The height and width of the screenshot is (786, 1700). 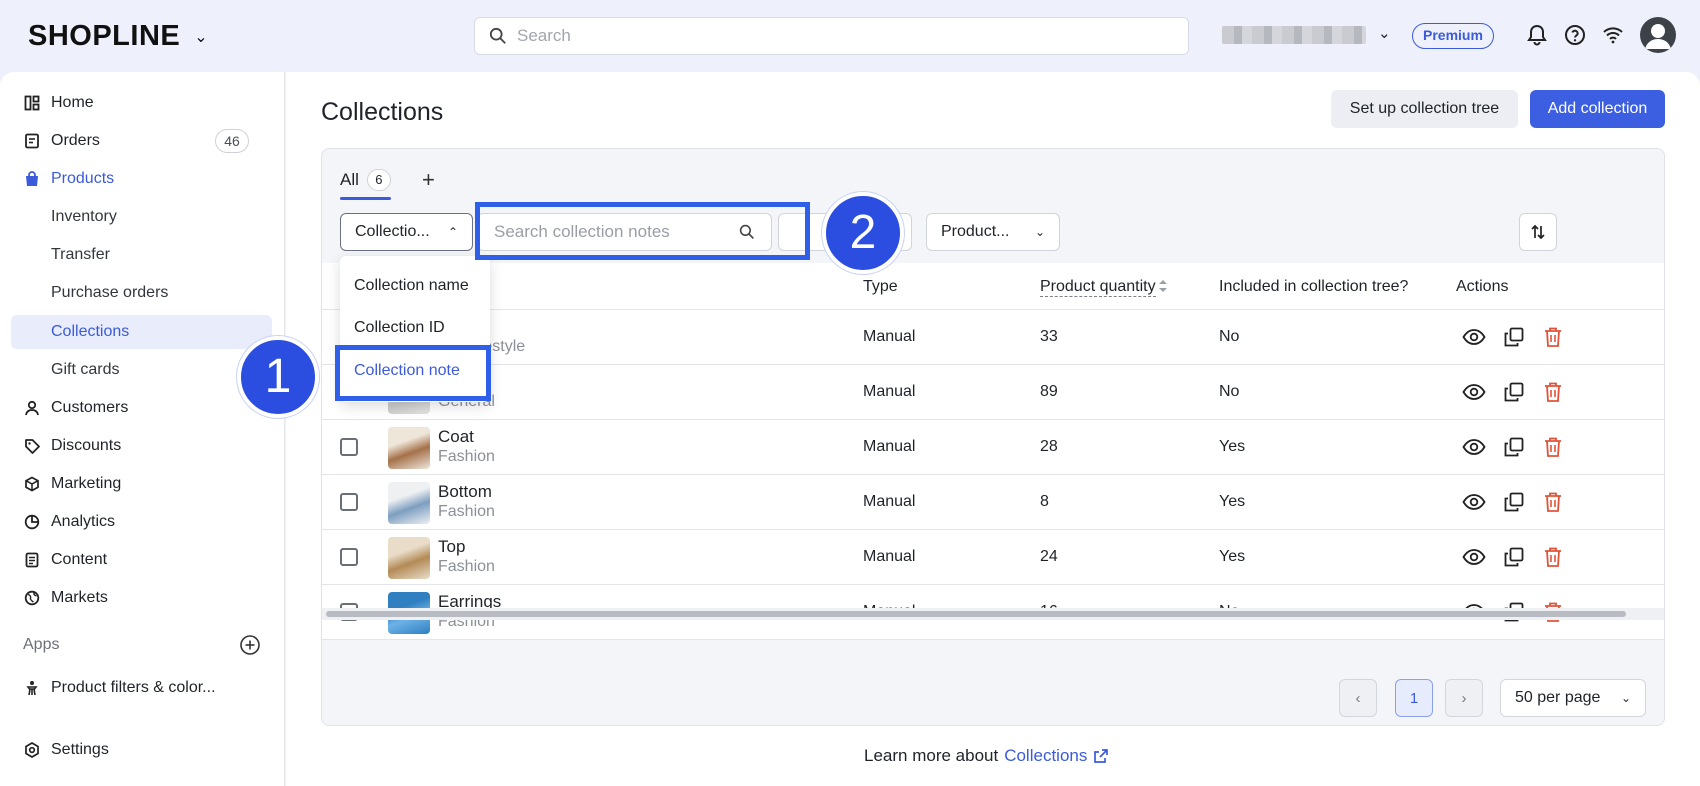 What do you see at coordinates (32, 522) in the screenshot?
I see `chart-icon` at bounding box center [32, 522].